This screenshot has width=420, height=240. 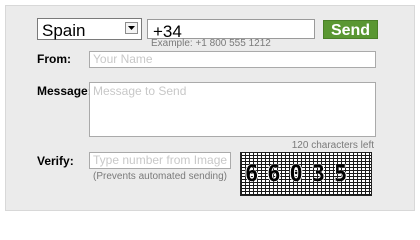 What do you see at coordinates (232, 59) in the screenshot?
I see `from-input: Your Name` at bounding box center [232, 59].